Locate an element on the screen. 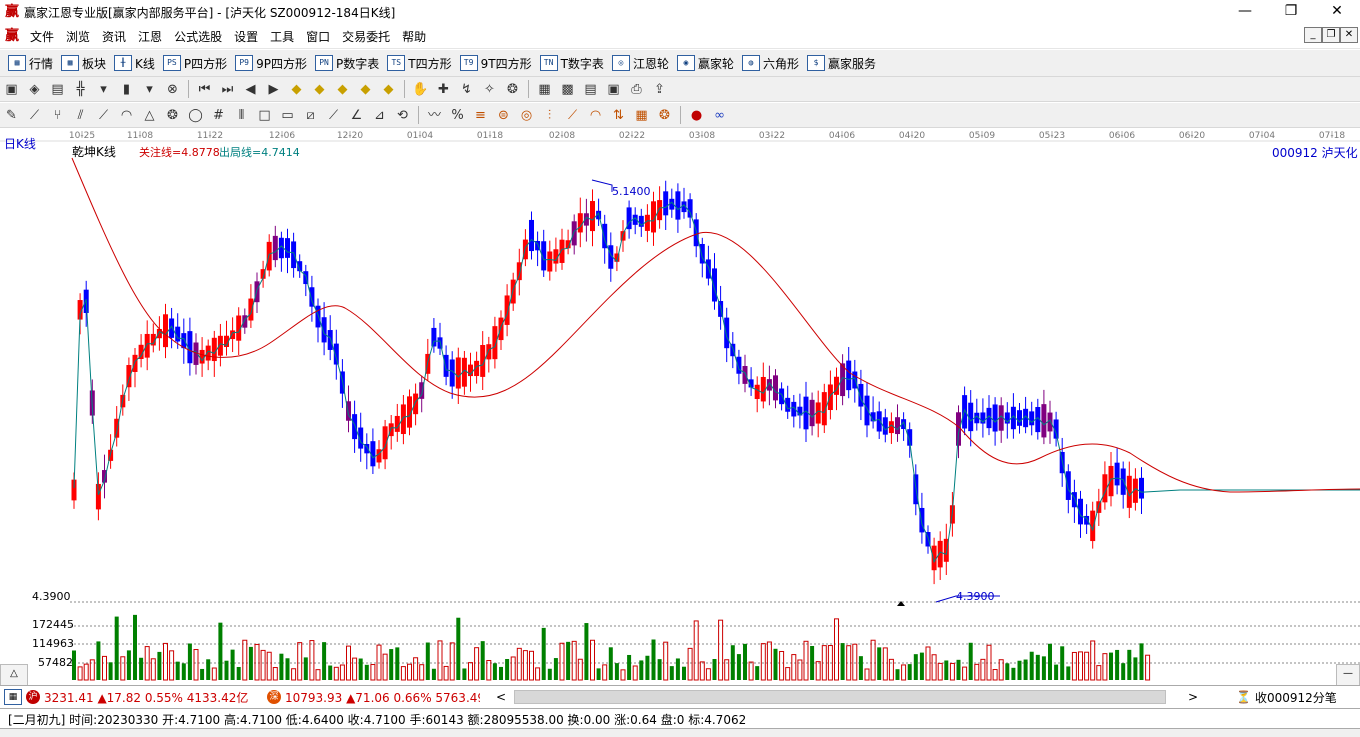 Image resolution: width=1360 pixels, height=737 pixels. ticker-scroll-right-button: > is located at coordinates (1194, 697).